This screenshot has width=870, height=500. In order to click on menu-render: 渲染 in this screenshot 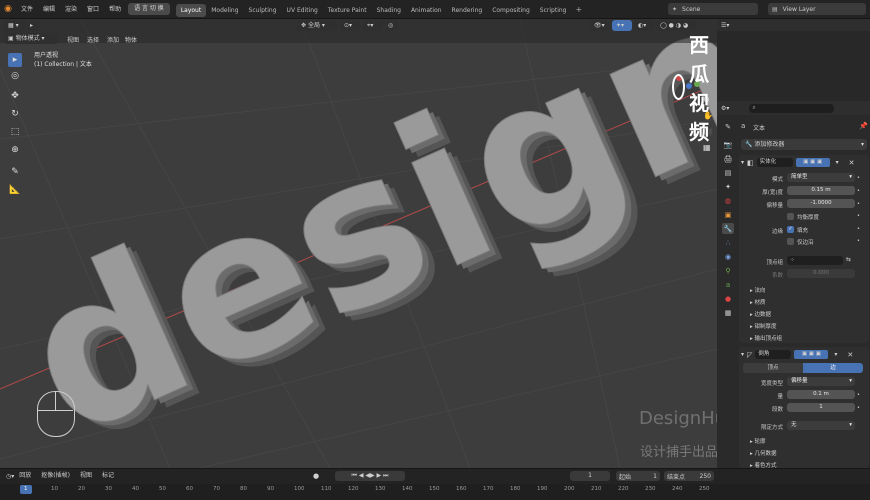, I will do `click(71, 9)`.